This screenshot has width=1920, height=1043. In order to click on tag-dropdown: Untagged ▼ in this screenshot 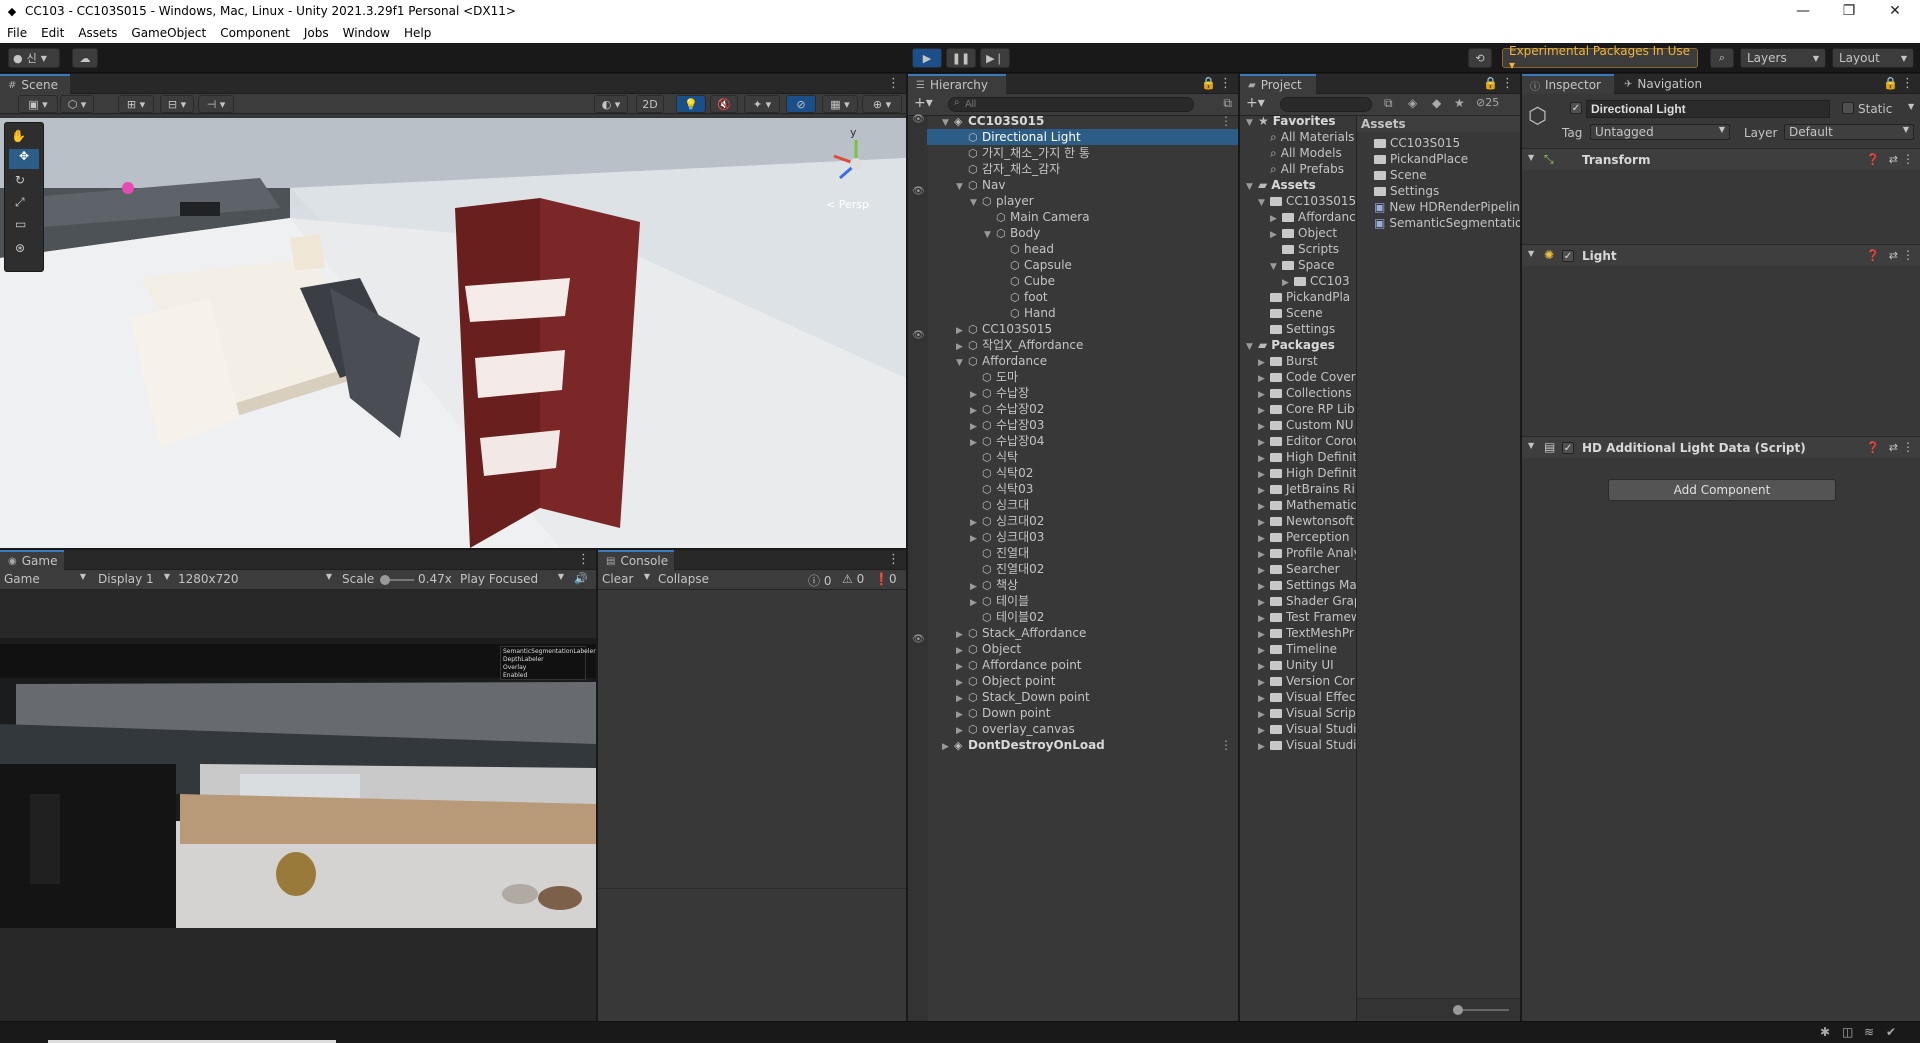, I will do `click(1660, 132)`.